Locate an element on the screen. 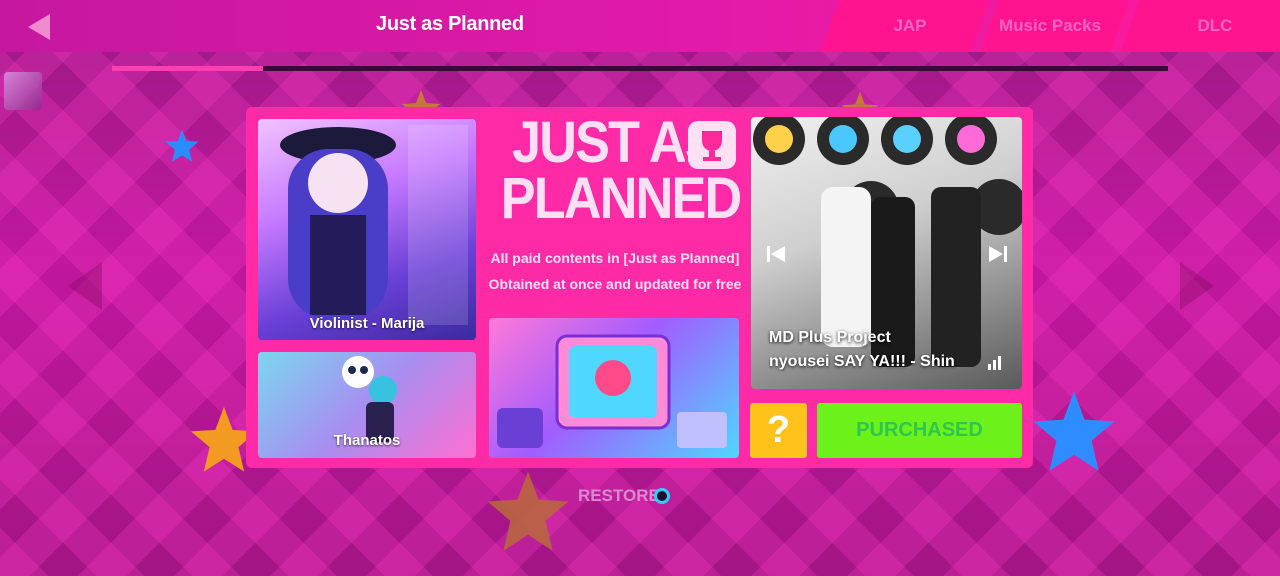 The width and height of the screenshot is (1280, 576). retro-tv-illustration is located at coordinates (612, 391).